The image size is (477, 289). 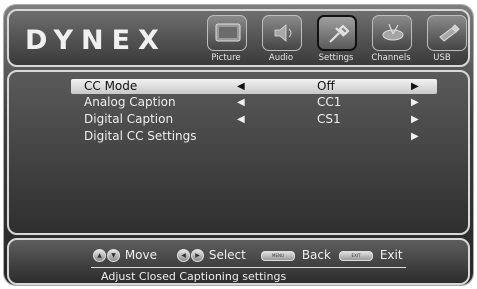 I want to click on setting-label: CC Mode, so click(x=111, y=86).